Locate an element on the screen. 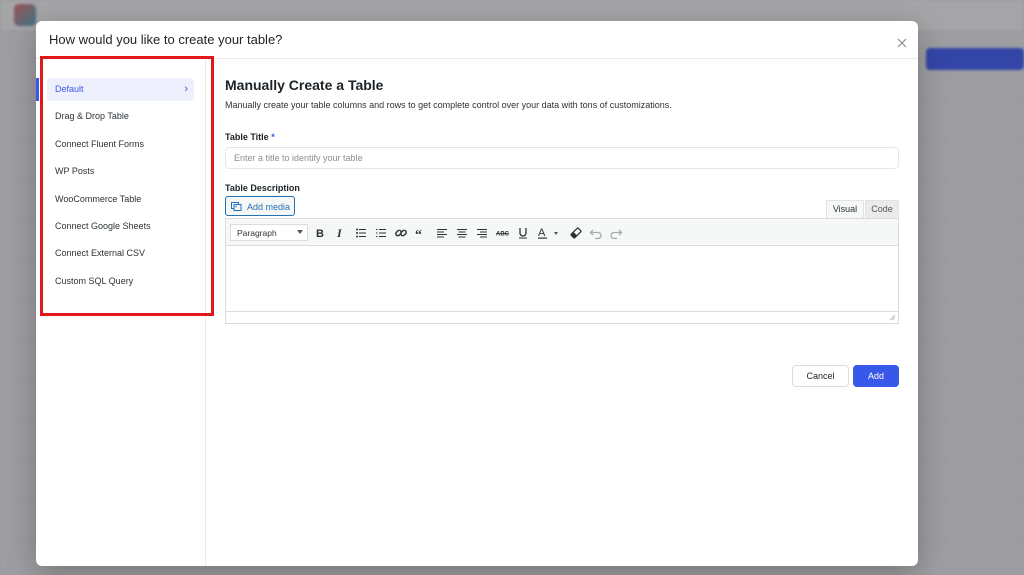 The width and height of the screenshot is (1024, 575). editor-content-area is located at coordinates (562, 278).